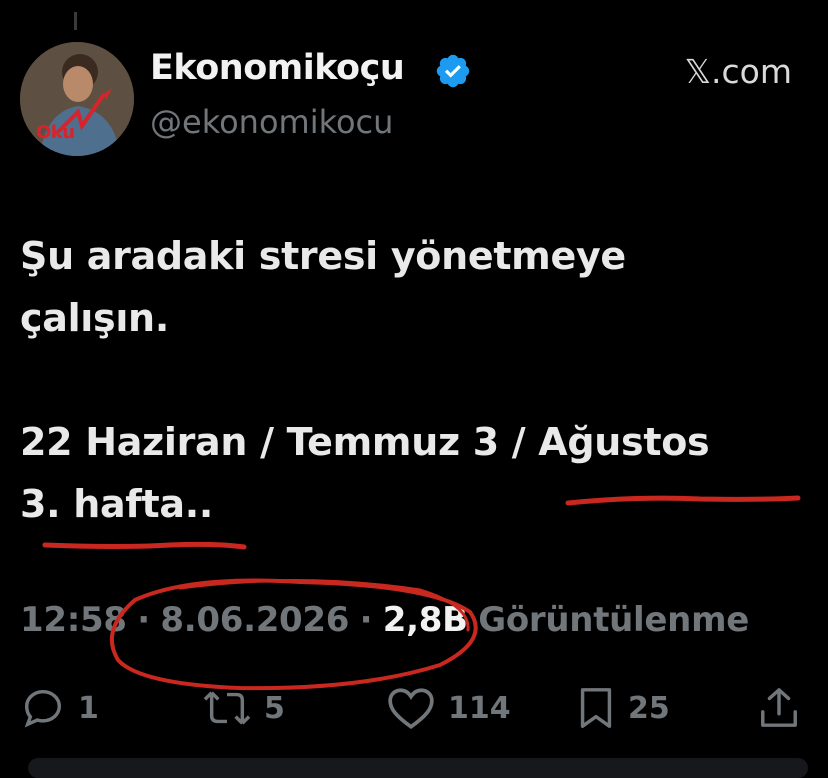  Describe the element at coordinates (649, 708) in the screenshot. I see `bookmark-count: 25` at that location.